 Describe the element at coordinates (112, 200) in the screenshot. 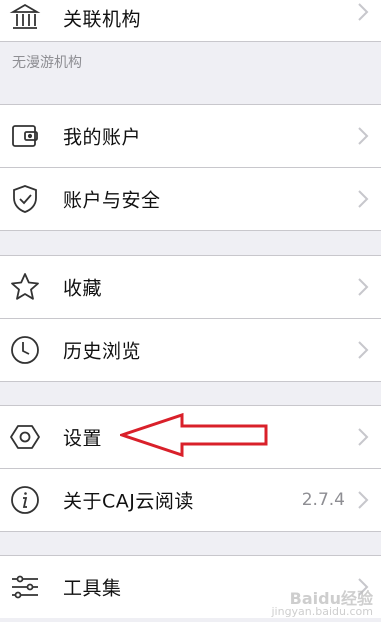

I see `menu-label-account-security: 账户与安全` at that location.